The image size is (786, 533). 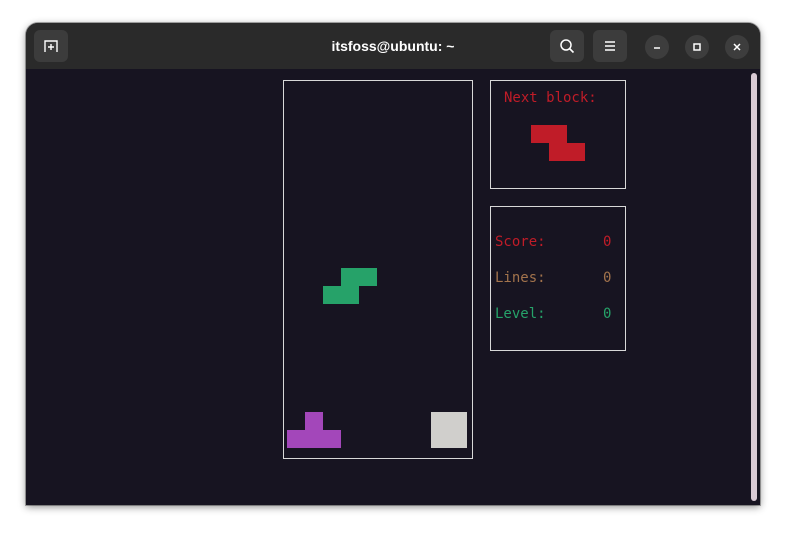 What do you see at coordinates (520, 314) in the screenshot?
I see `level-label: Level:` at bounding box center [520, 314].